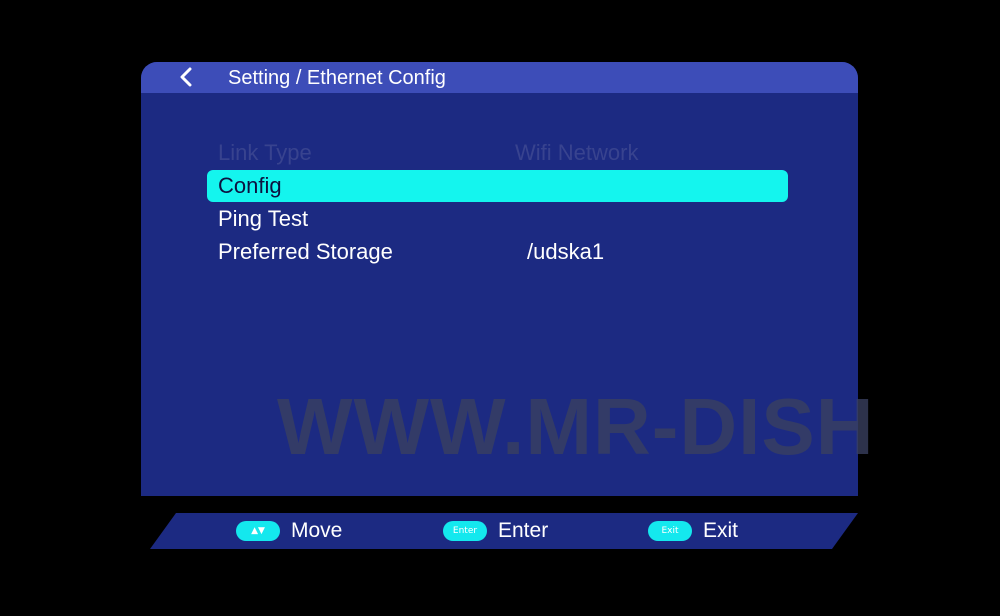 The width and height of the screenshot is (1000, 616). What do you see at coordinates (305, 251) in the screenshot?
I see `menu-item-label: Preferred Storage` at bounding box center [305, 251].